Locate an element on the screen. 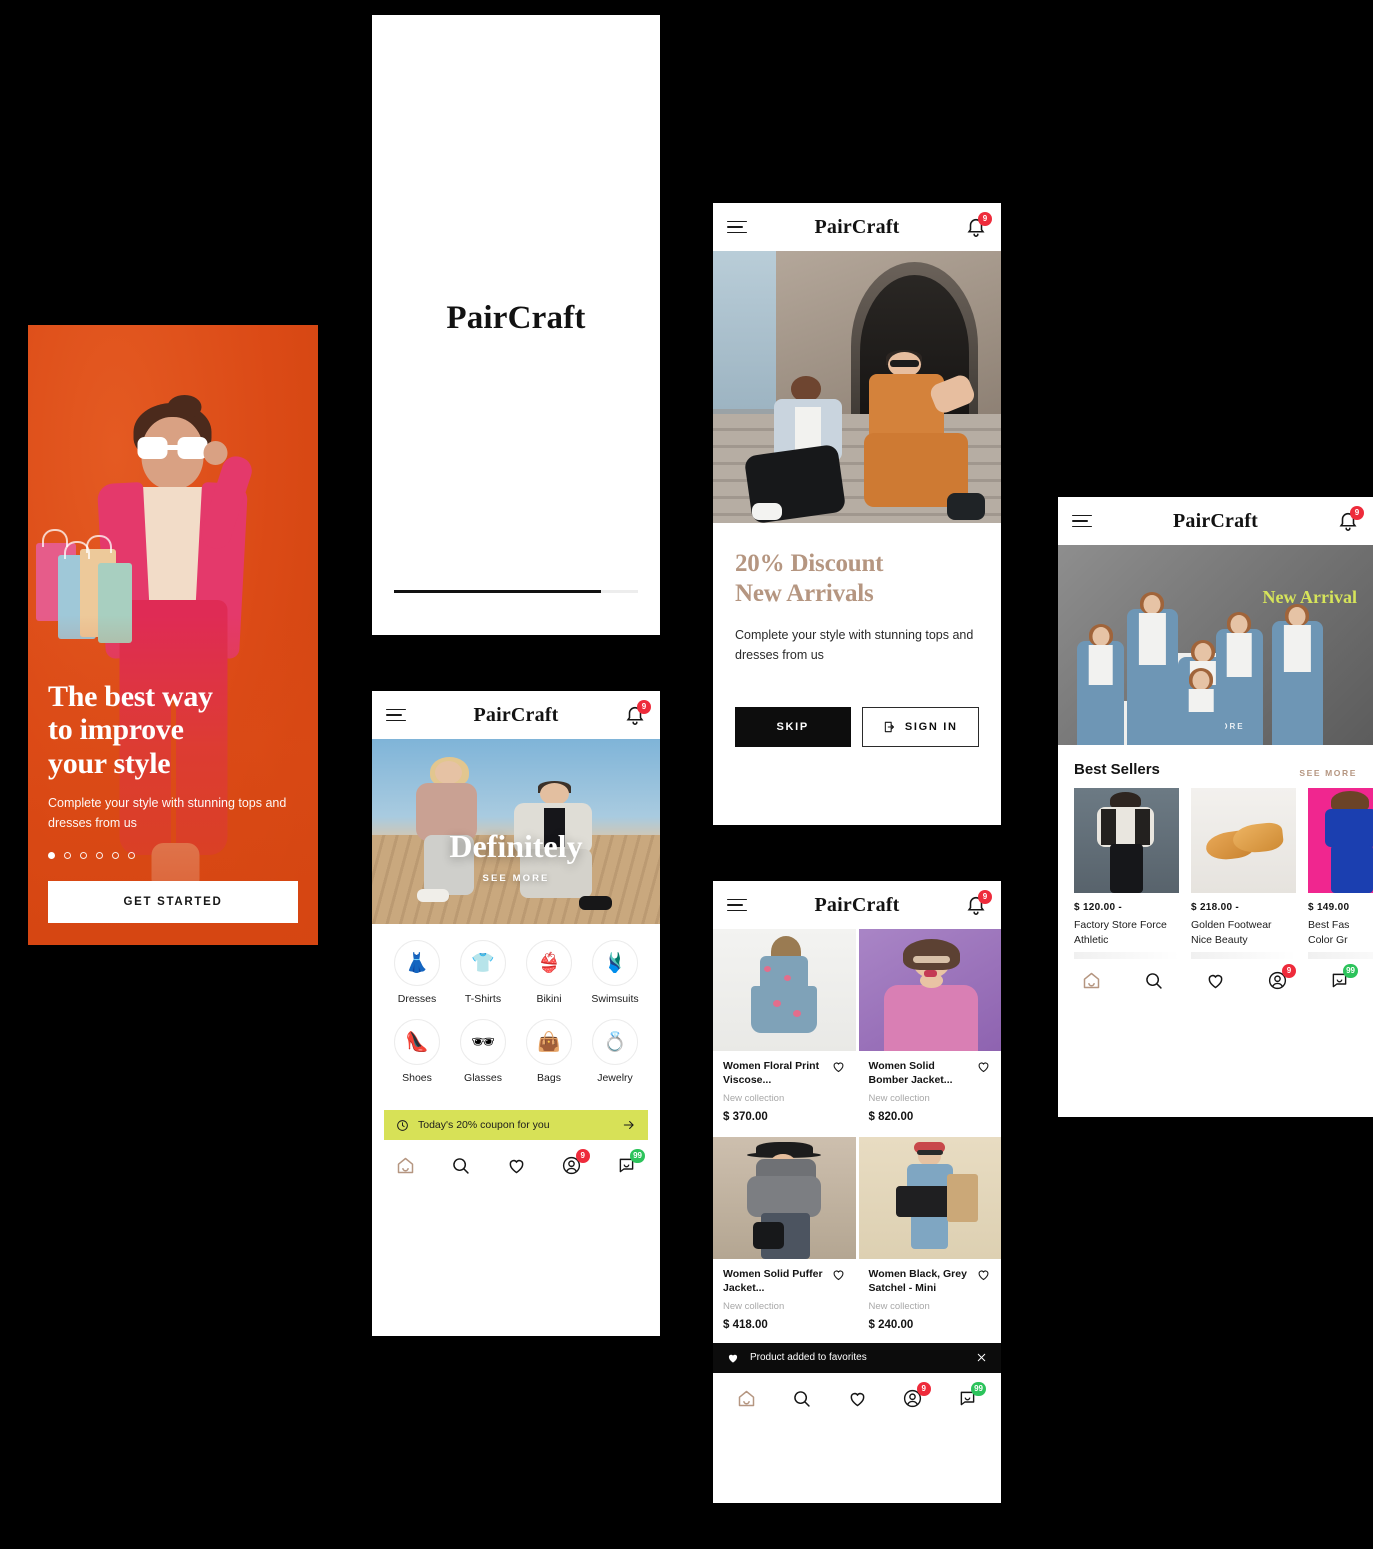 This screenshot has height=1549, width=1373. category-label: Glasses is located at coordinates (483, 1078).